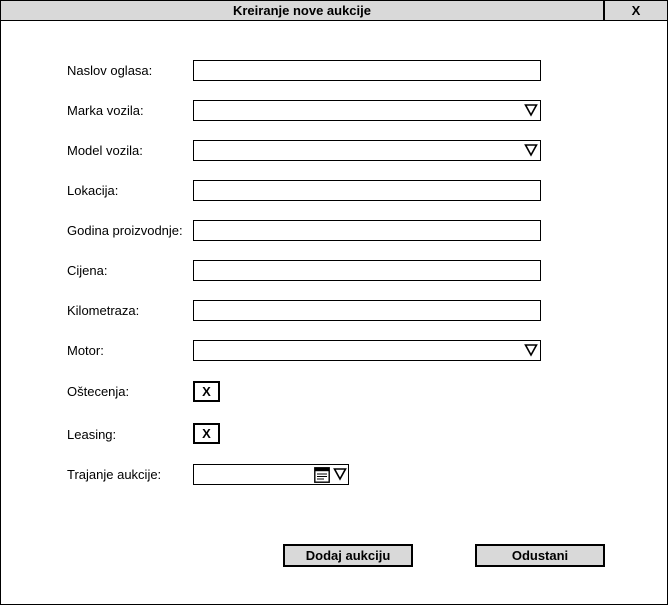 The width and height of the screenshot is (668, 605). I want to click on dodaj-aukciju-button: Dodaj aukciju, so click(348, 555).